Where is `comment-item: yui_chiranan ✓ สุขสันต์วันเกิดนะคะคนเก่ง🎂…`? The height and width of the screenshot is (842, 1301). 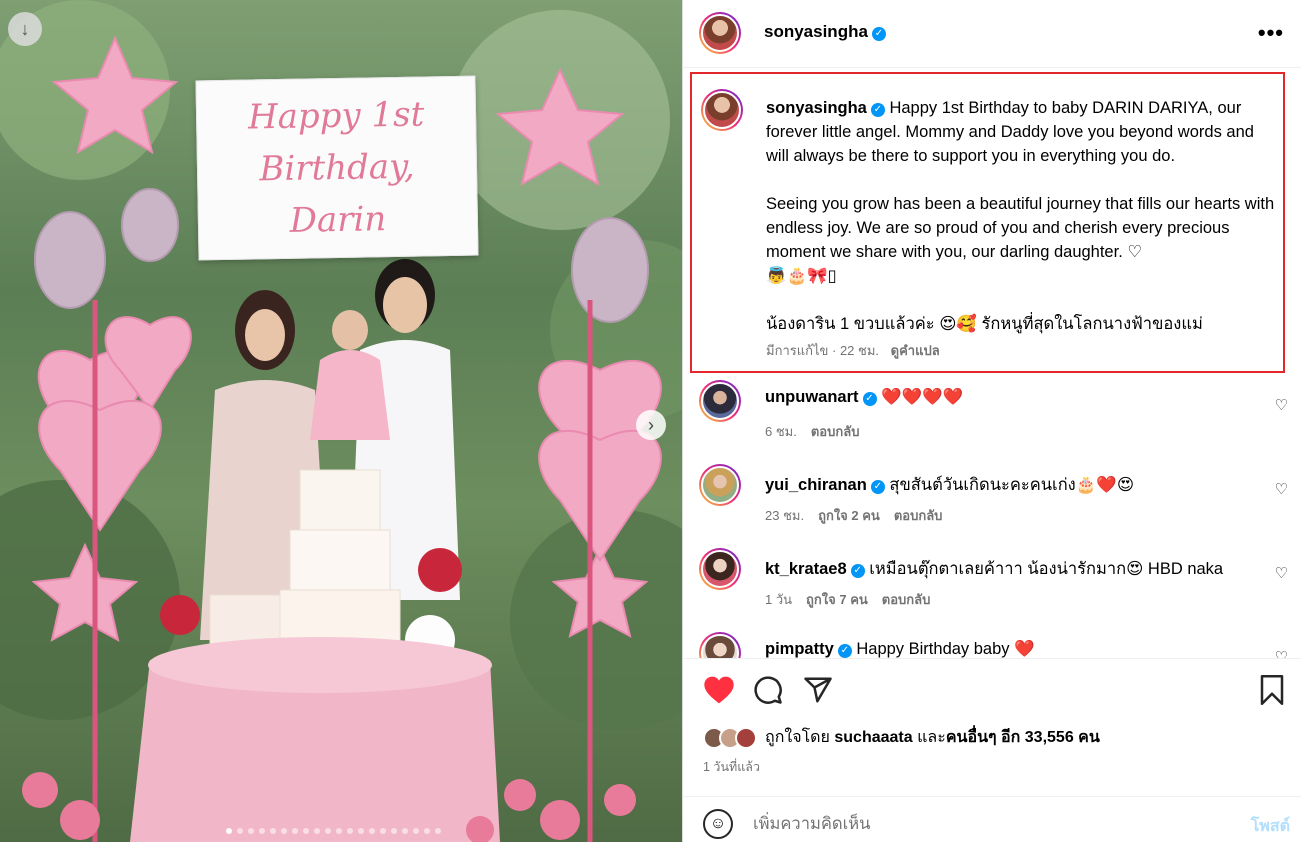 comment-item: yui_chiranan ✓ สุขสันต์วันเกิดนะคะคนเก่ง🎂… is located at coordinates (992, 502).